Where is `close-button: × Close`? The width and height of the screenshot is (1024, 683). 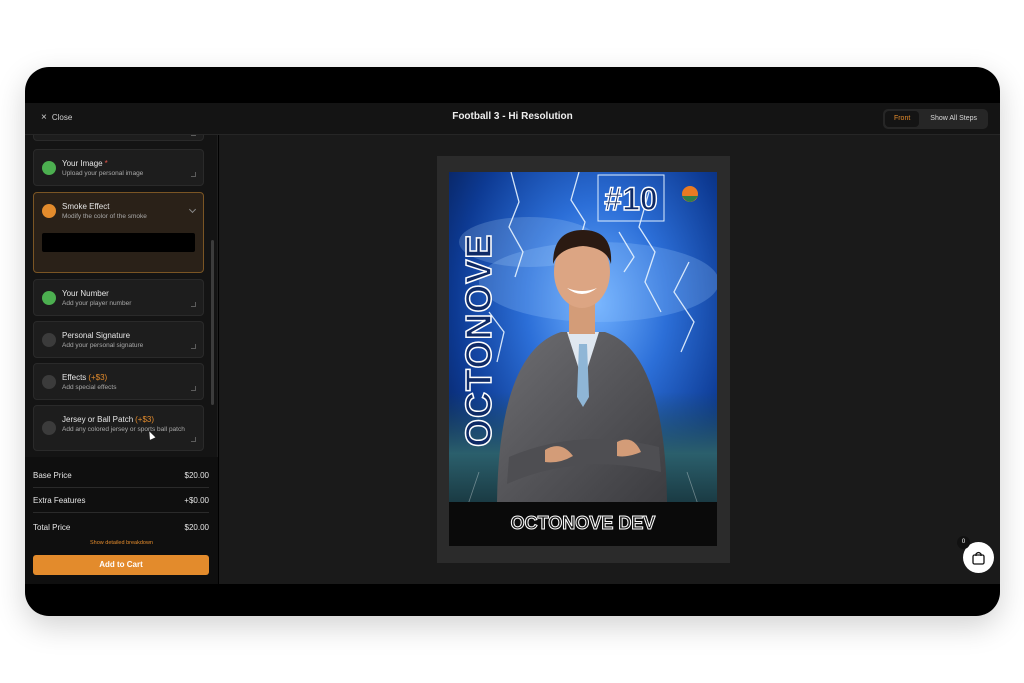
close-button: × Close is located at coordinates (57, 117).